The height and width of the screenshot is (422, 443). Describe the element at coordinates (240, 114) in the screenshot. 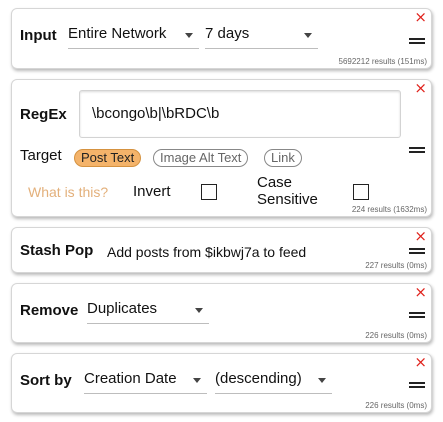

I see `regex-input: \bcongo\b|\bRDC\b` at that location.